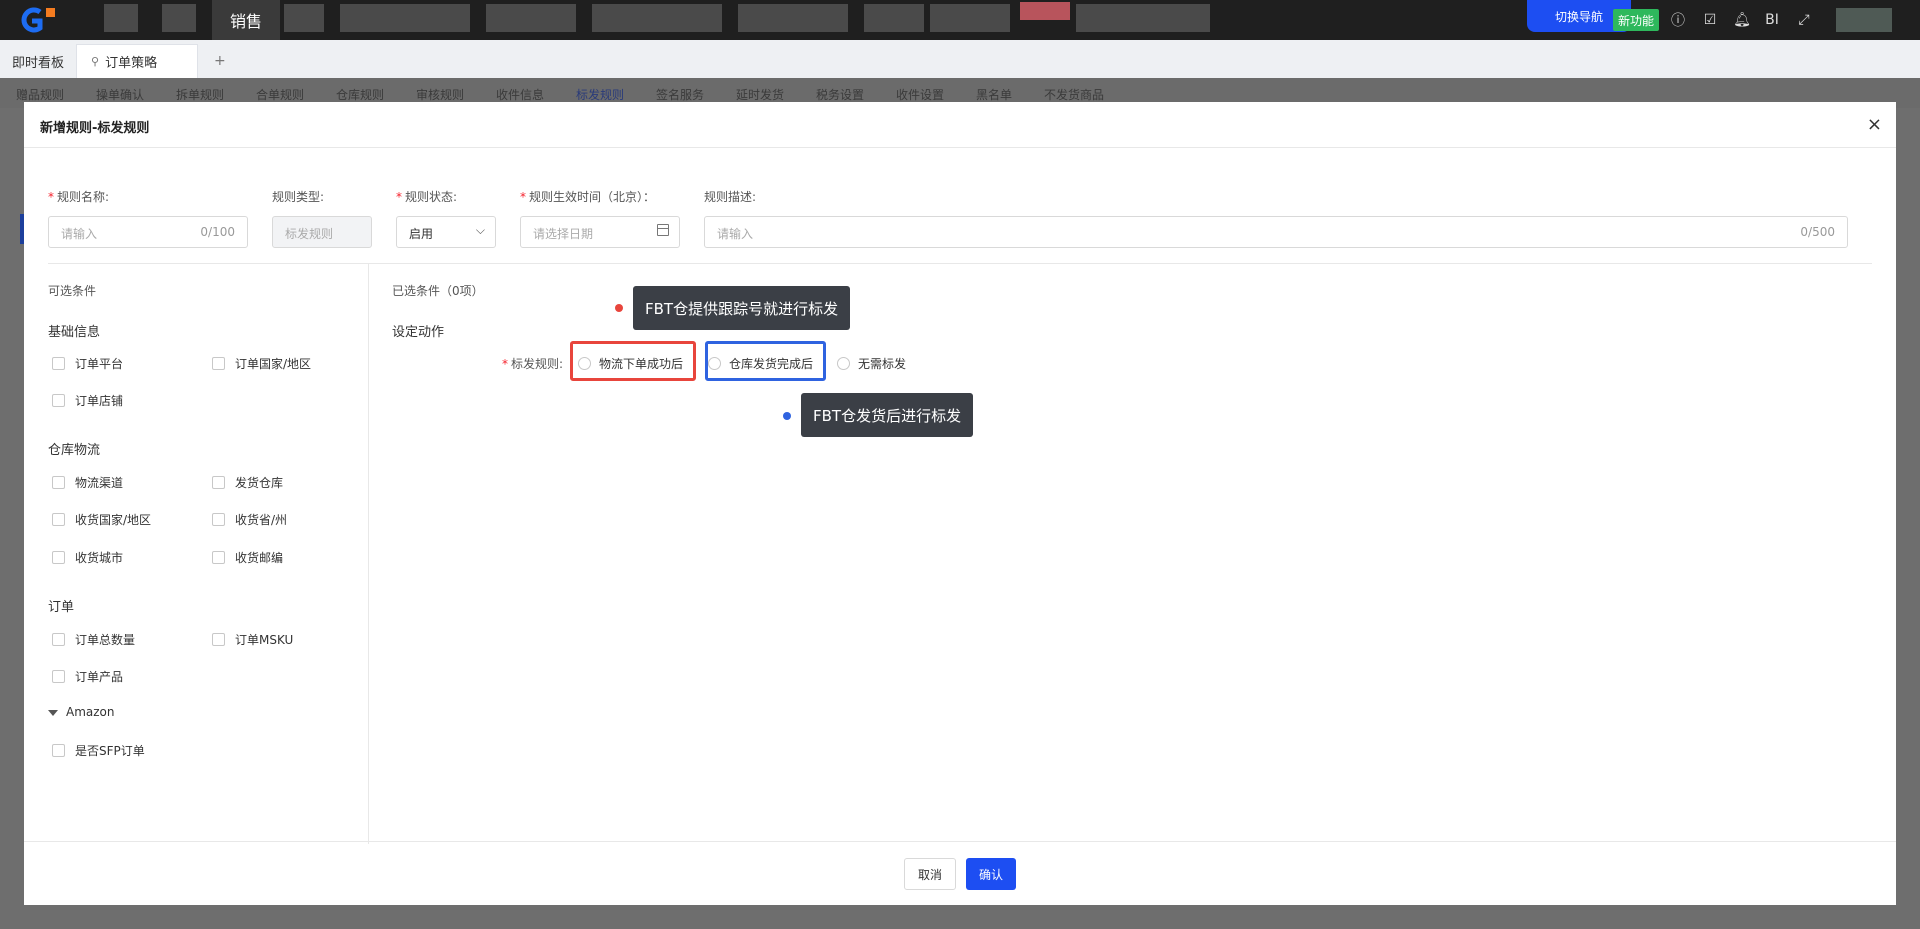  Describe the element at coordinates (38, 61) in the screenshot. I see `tab-dashboard: 即时看板` at that location.